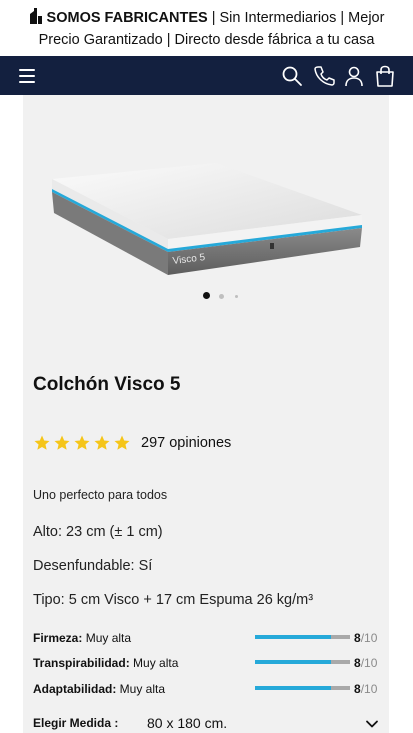 The image size is (413, 733). I want to click on attribute-firmness: Firmeza: Muy alta 8/10, so click(206, 638).